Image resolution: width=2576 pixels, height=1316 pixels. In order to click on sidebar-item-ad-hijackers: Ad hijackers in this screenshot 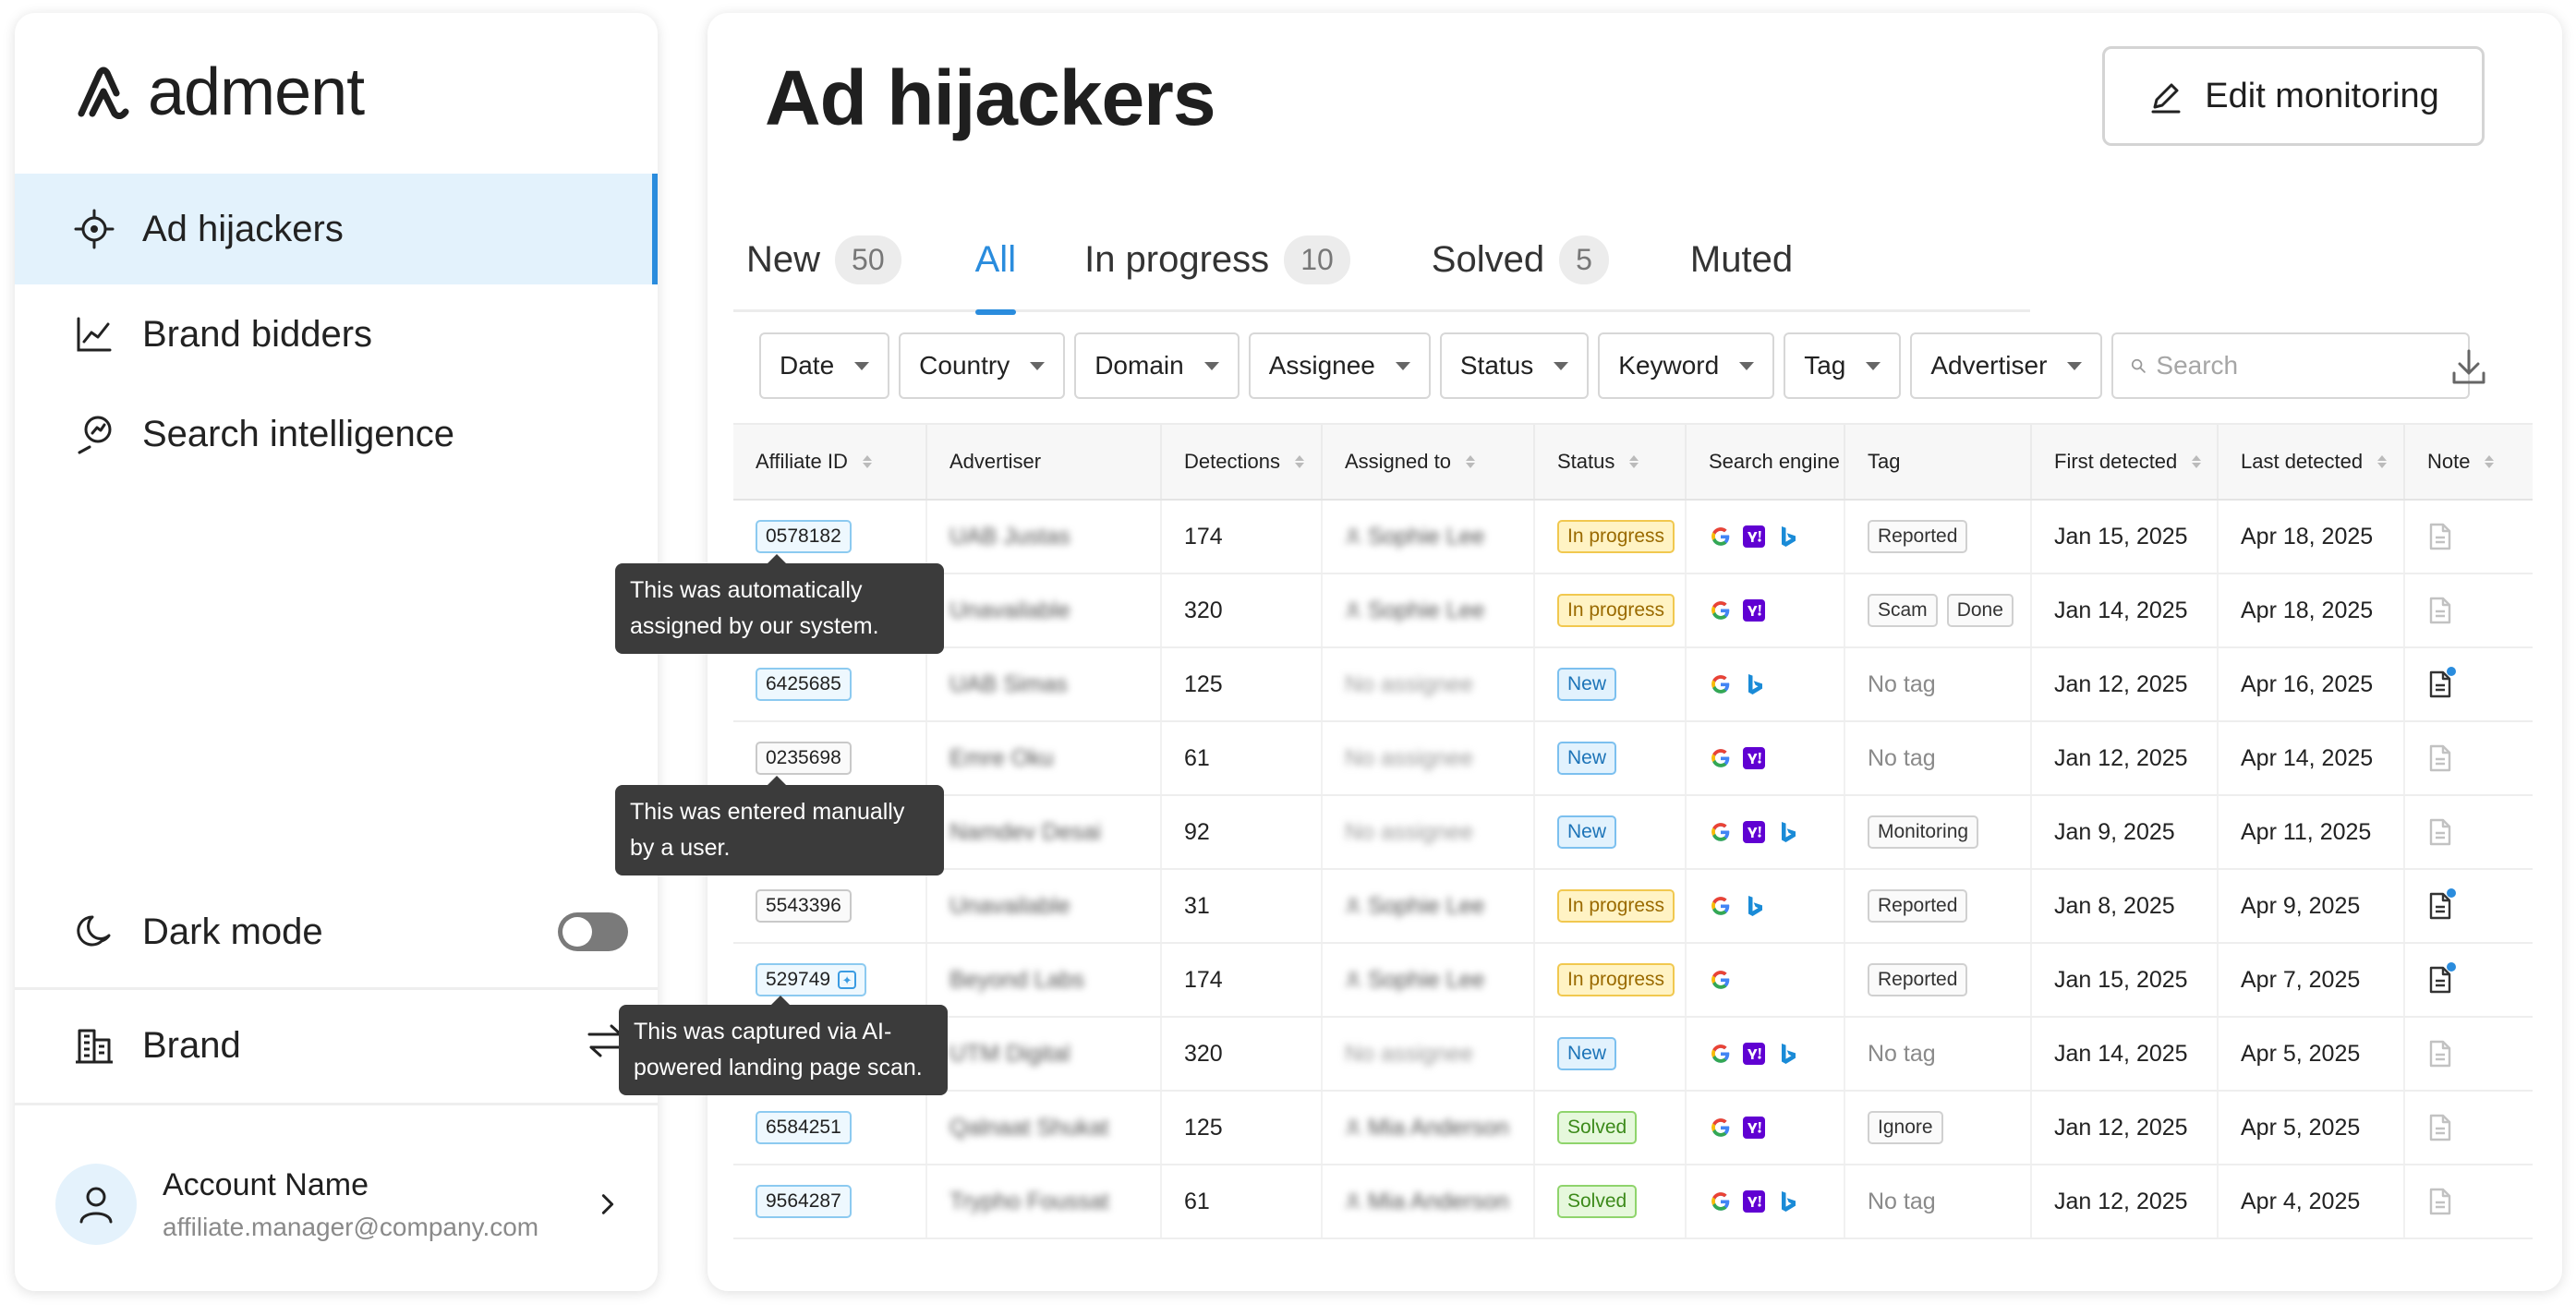, I will do `click(336, 229)`.